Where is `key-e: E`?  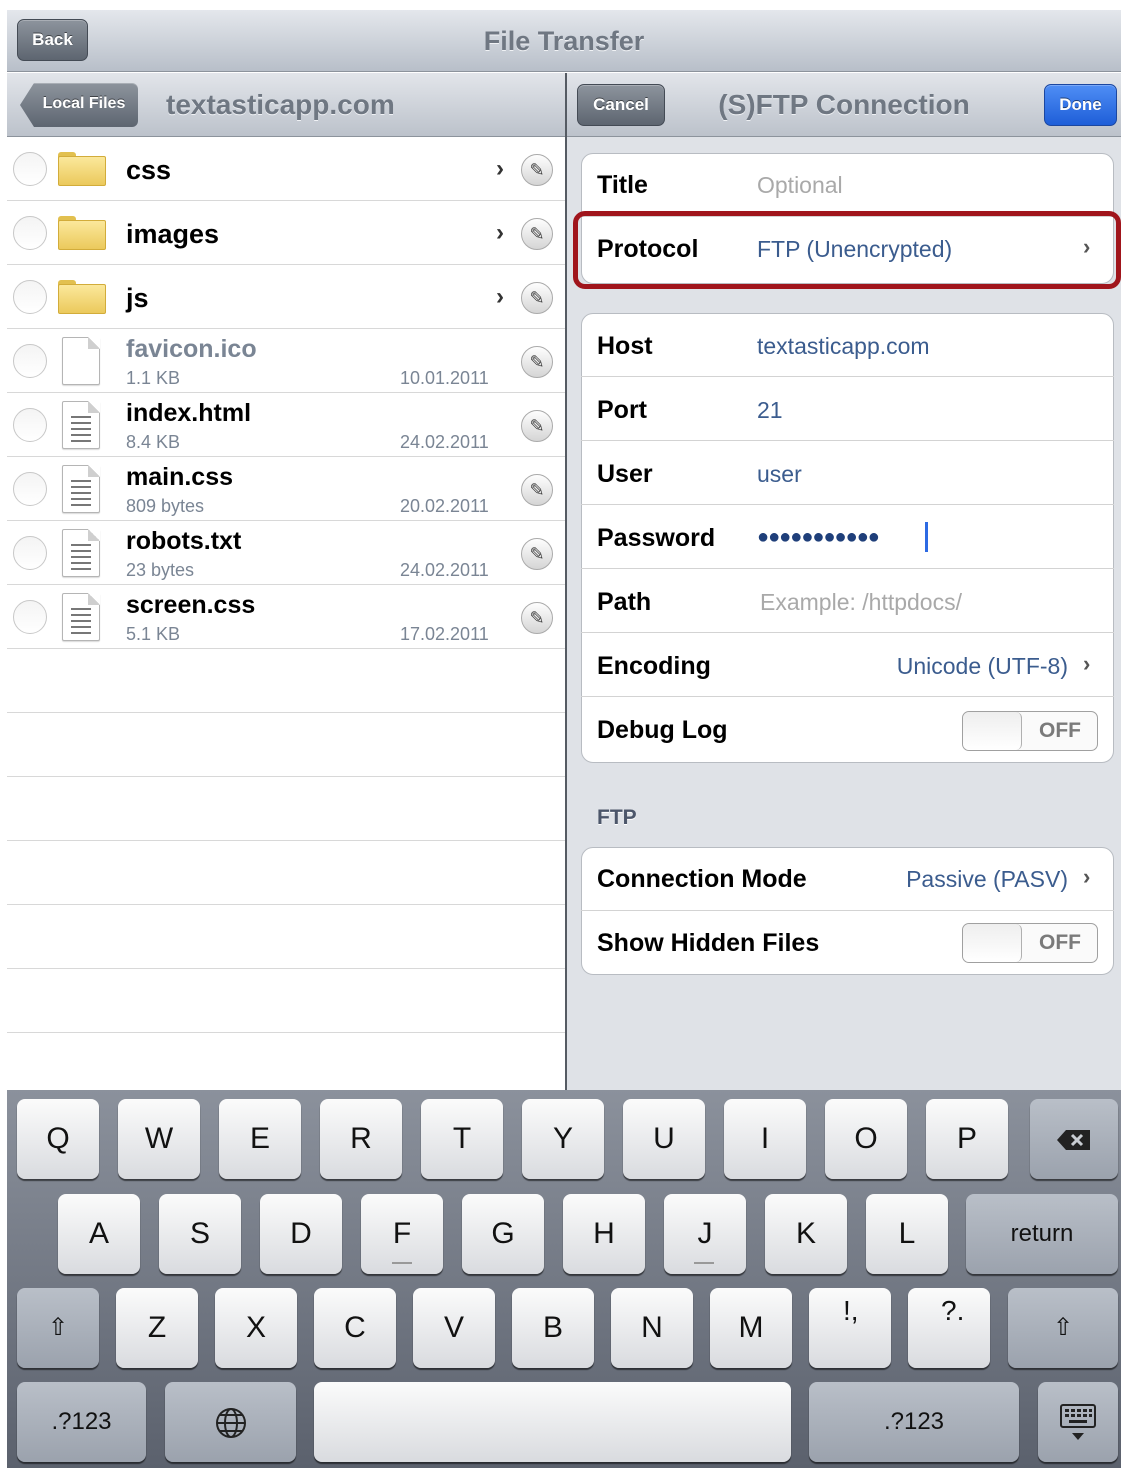 key-e: E is located at coordinates (260, 1139).